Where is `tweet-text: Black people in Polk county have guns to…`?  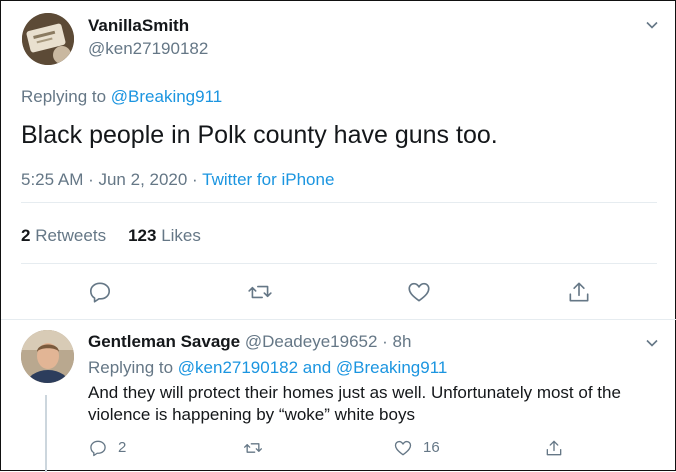
tweet-text: Black people in Polk county have guns to… is located at coordinates (259, 135).